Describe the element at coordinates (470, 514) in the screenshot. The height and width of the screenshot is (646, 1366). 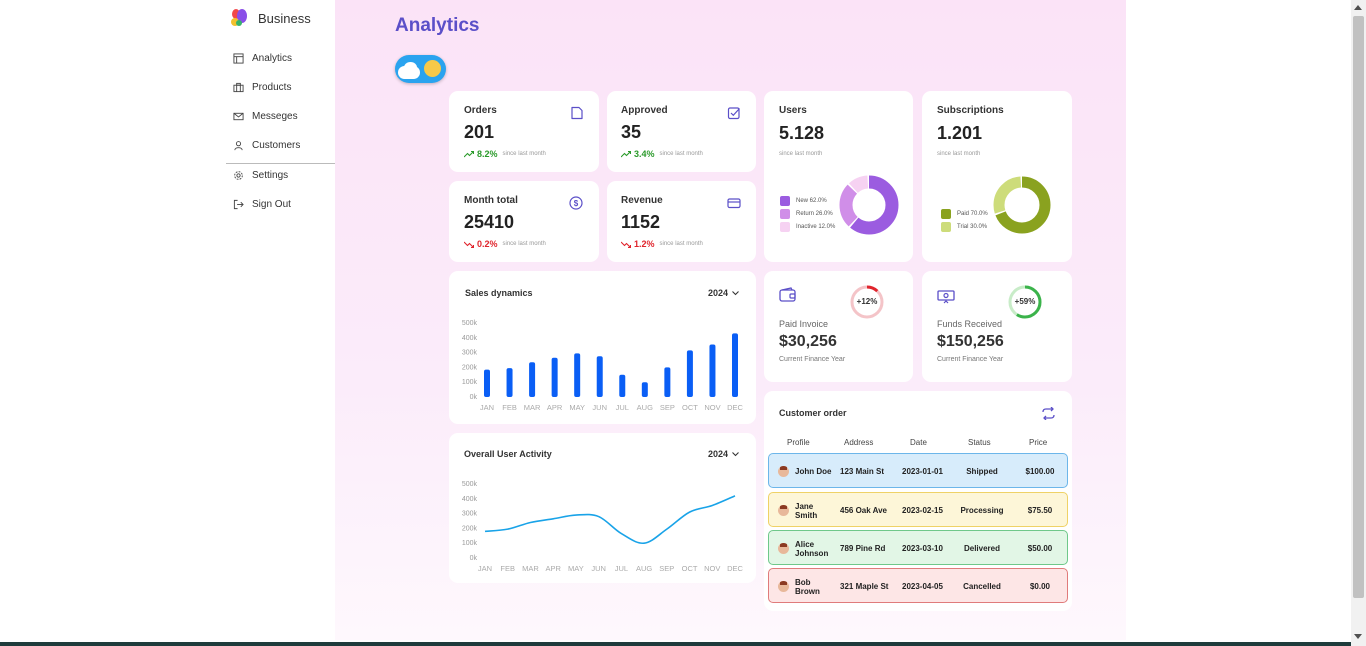
I see `y-tick-label: 300k` at that location.